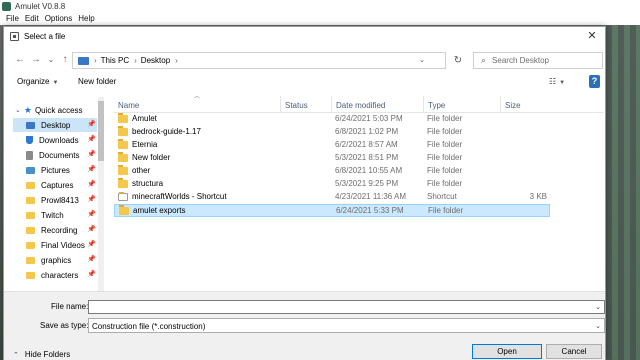 The width and height of the screenshot is (640, 360). I want to click on nav-pane-scroll-thumb, so click(101, 131).